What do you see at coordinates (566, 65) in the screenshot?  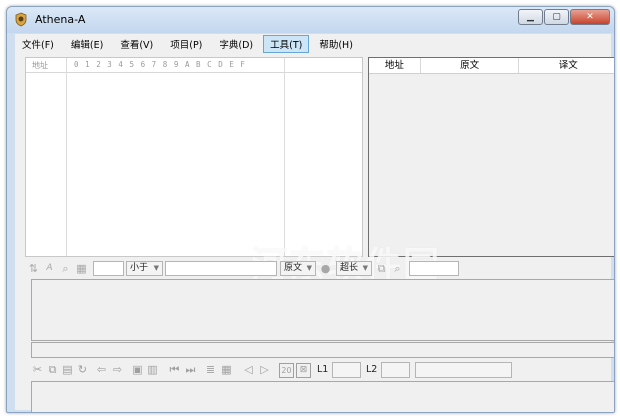 I see `col-translation: 译文` at bounding box center [566, 65].